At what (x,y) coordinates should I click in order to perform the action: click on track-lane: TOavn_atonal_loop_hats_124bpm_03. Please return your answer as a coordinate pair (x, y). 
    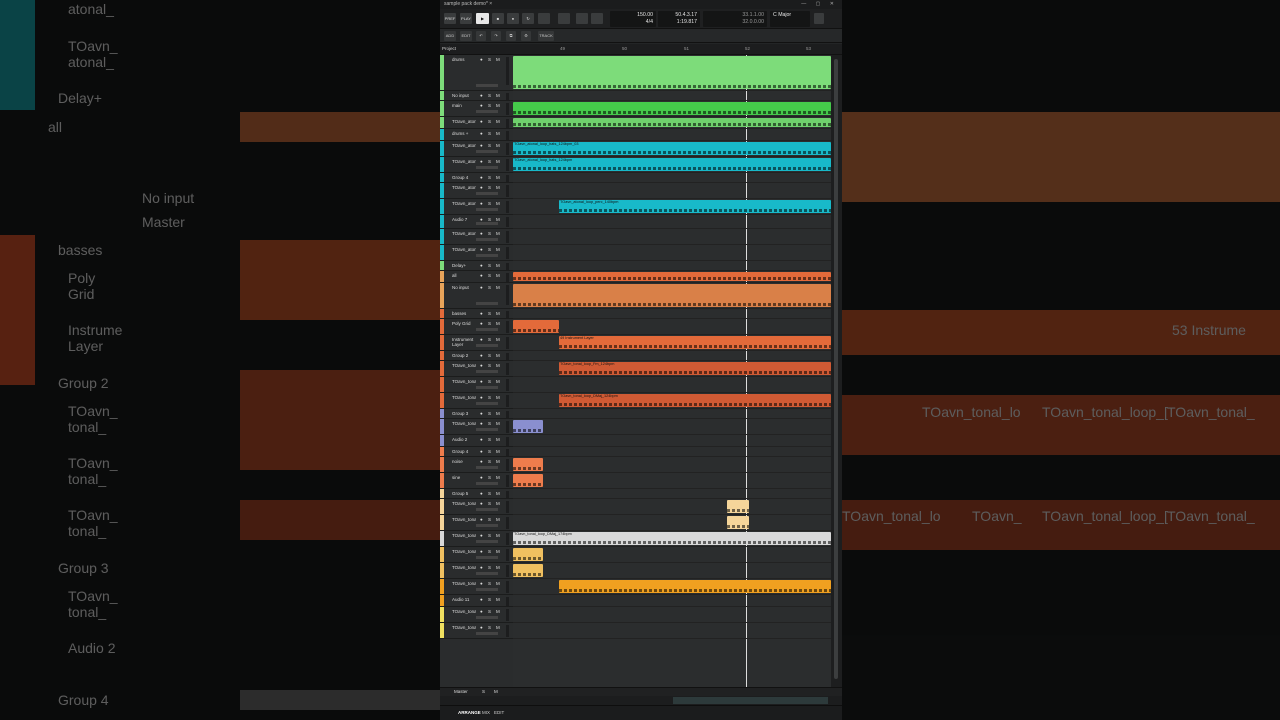
    Looking at the image, I should click on (672, 149).